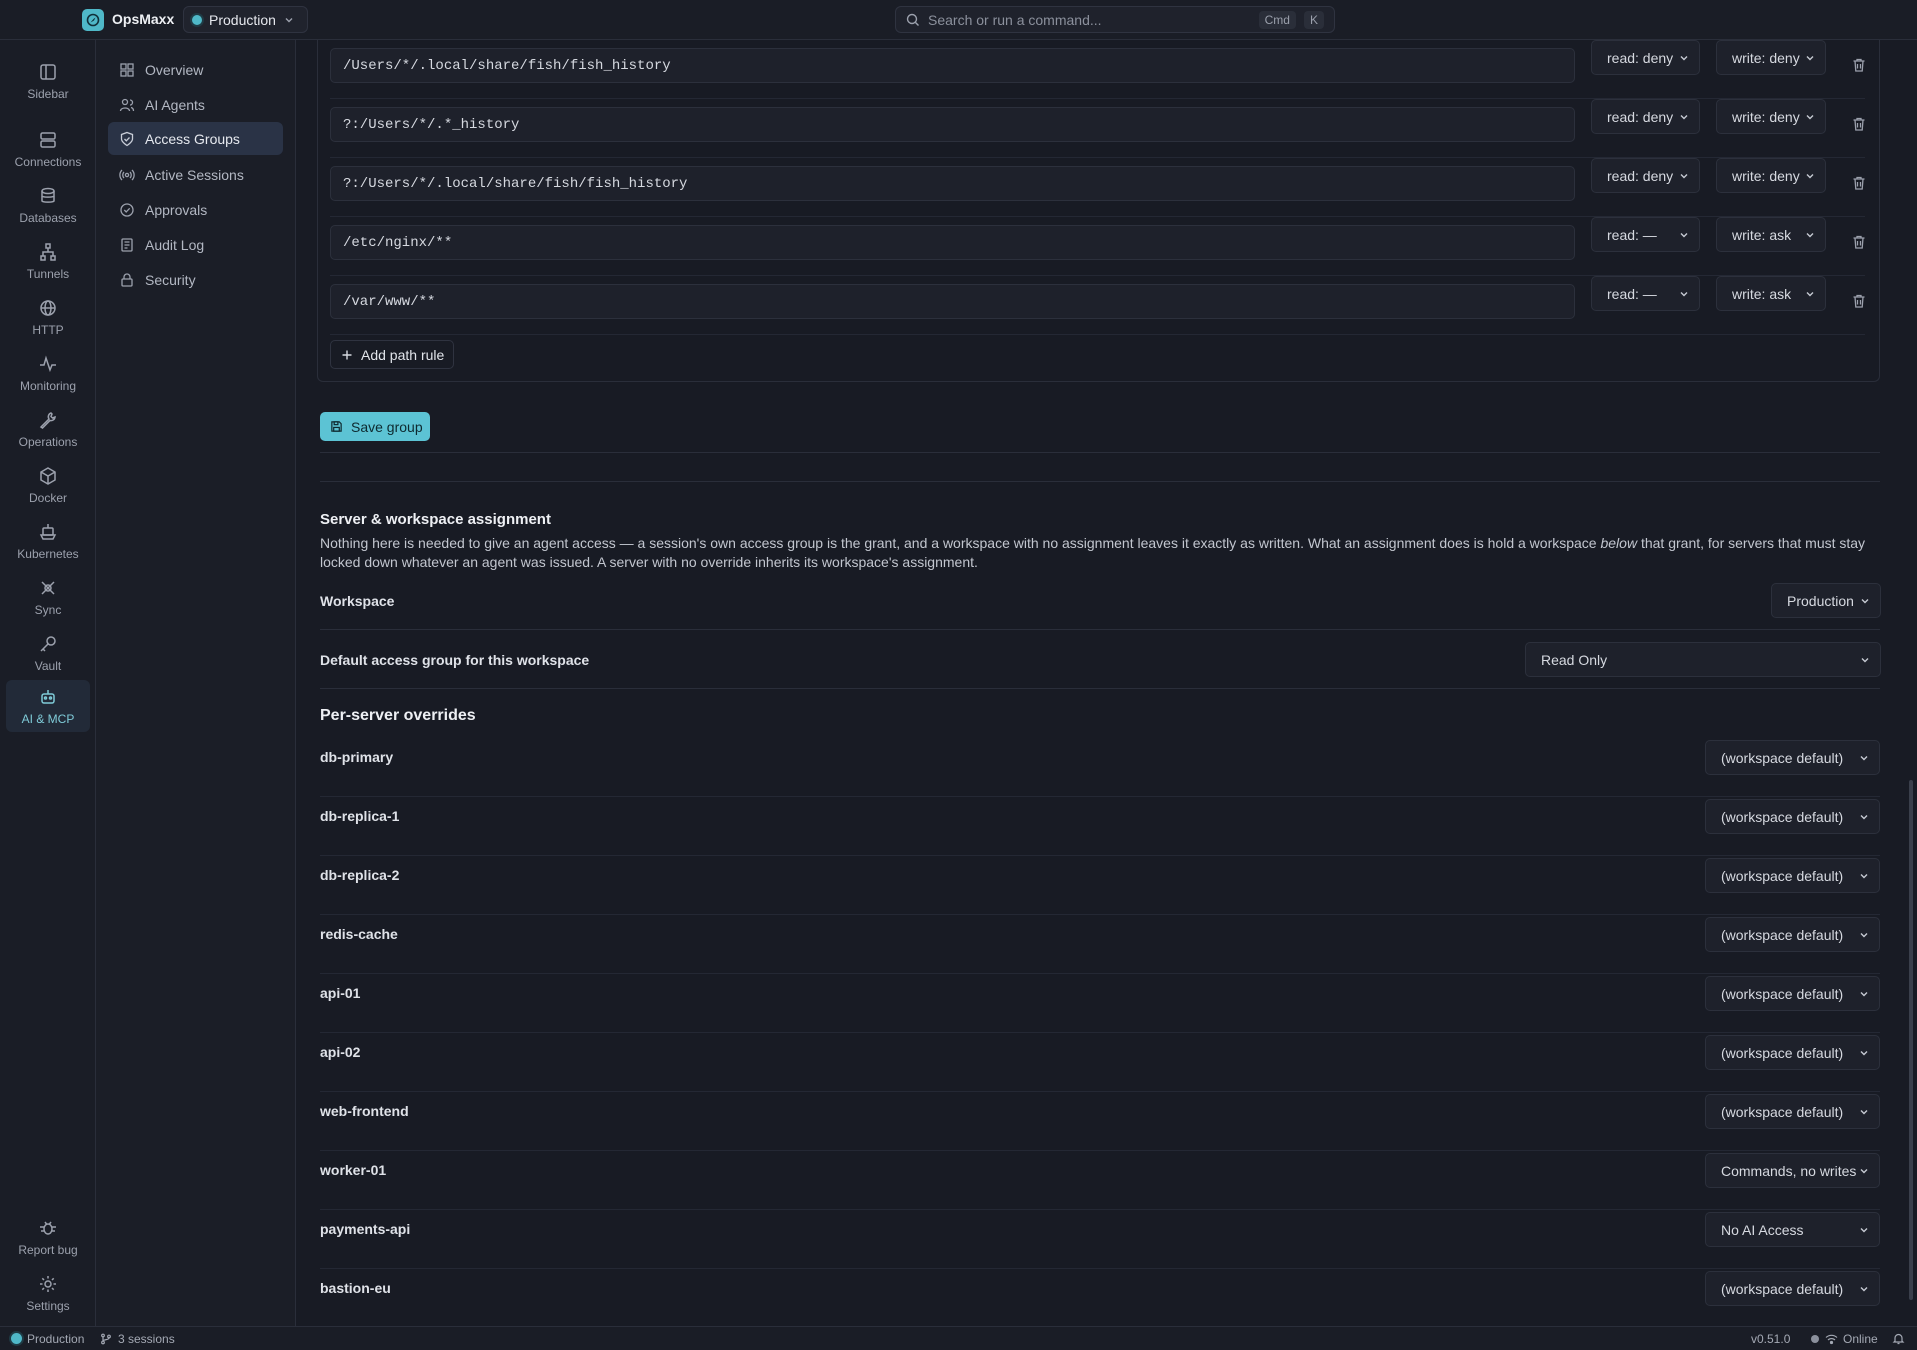 This screenshot has height=1350, width=1917. I want to click on subnav-item-active-sessions: Active Sessions, so click(195, 174).